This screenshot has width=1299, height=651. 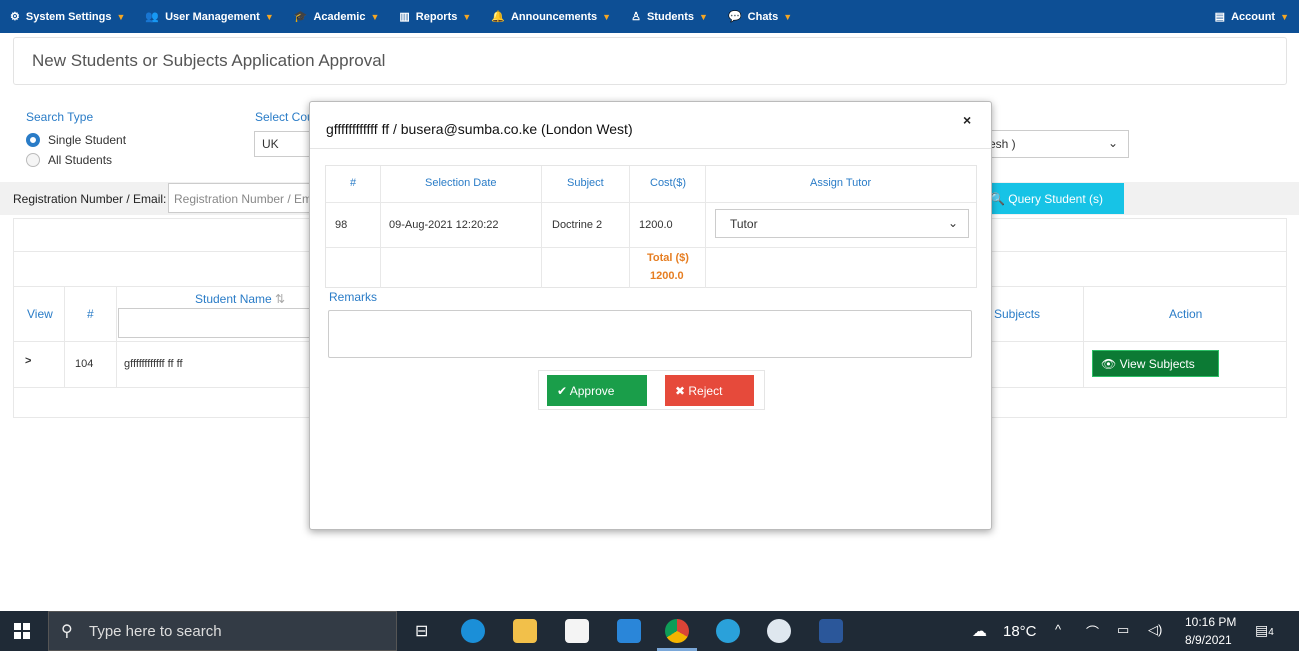 What do you see at coordinates (284, 144) in the screenshot?
I see `country-select: UK` at bounding box center [284, 144].